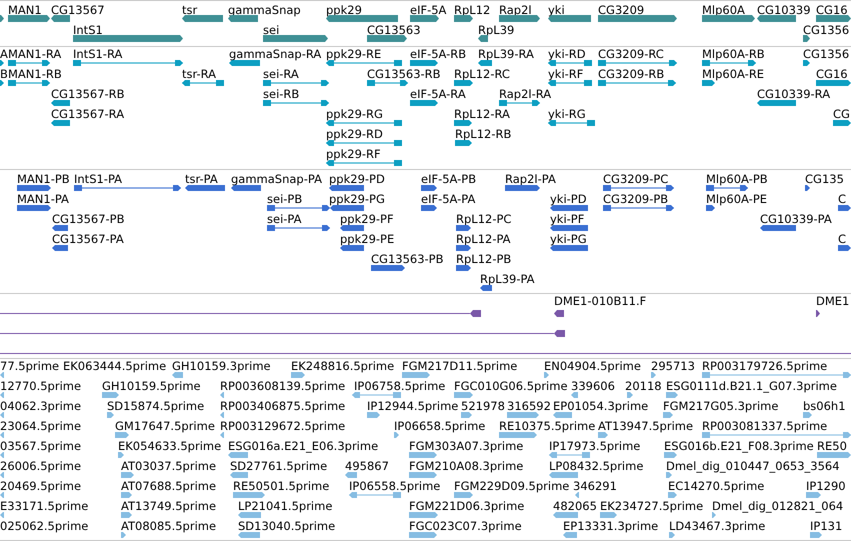 This screenshot has height=541, width=851. Describe the element at coordinates (784, 10) in the screenshot. I see `feature-label: CG10339` at that location.